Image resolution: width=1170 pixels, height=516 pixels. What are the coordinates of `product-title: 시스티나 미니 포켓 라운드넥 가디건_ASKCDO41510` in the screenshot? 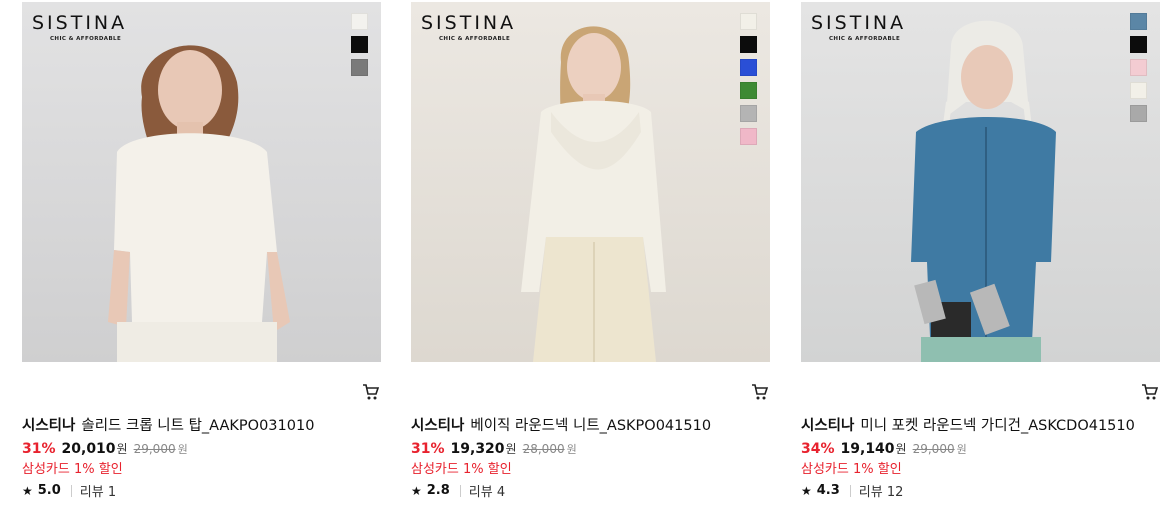 It's located at (968, 424).